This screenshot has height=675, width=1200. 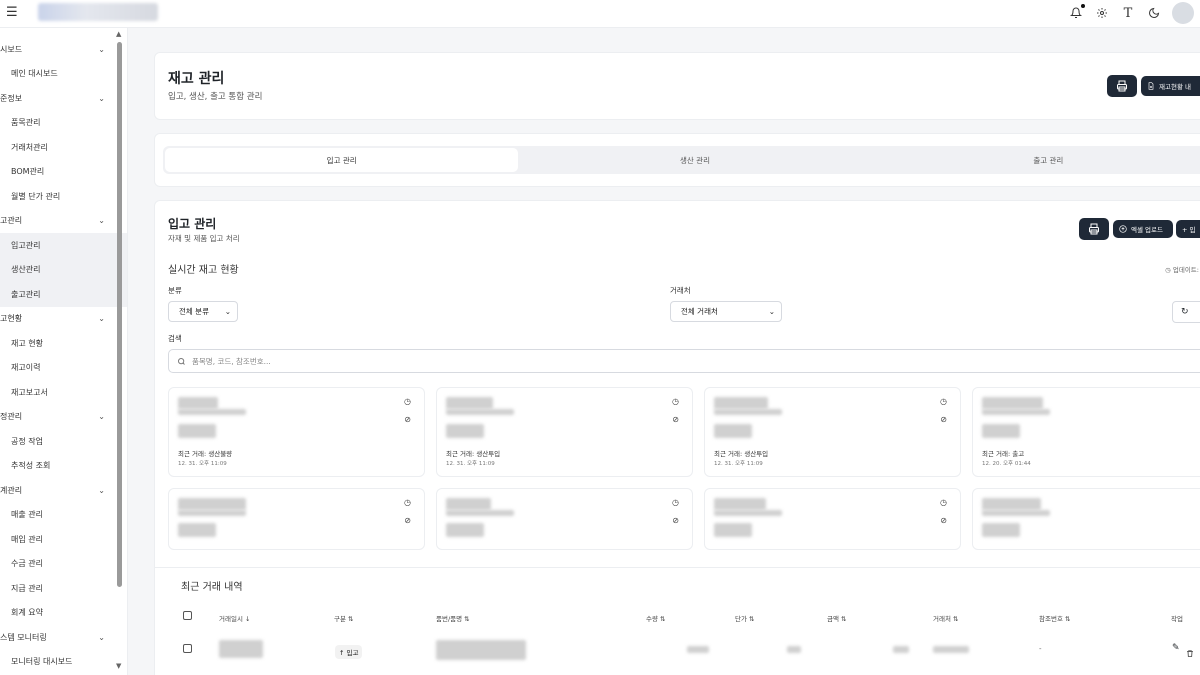 I want to click on menu-icon: ☰, so click(x=12, y=12).